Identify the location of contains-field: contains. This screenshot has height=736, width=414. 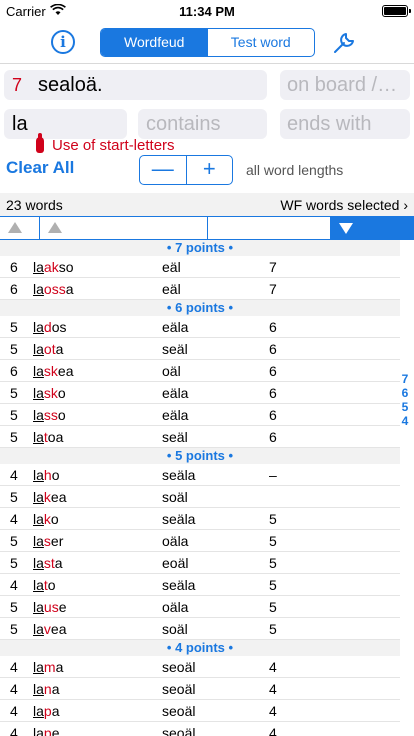
(202, 124).